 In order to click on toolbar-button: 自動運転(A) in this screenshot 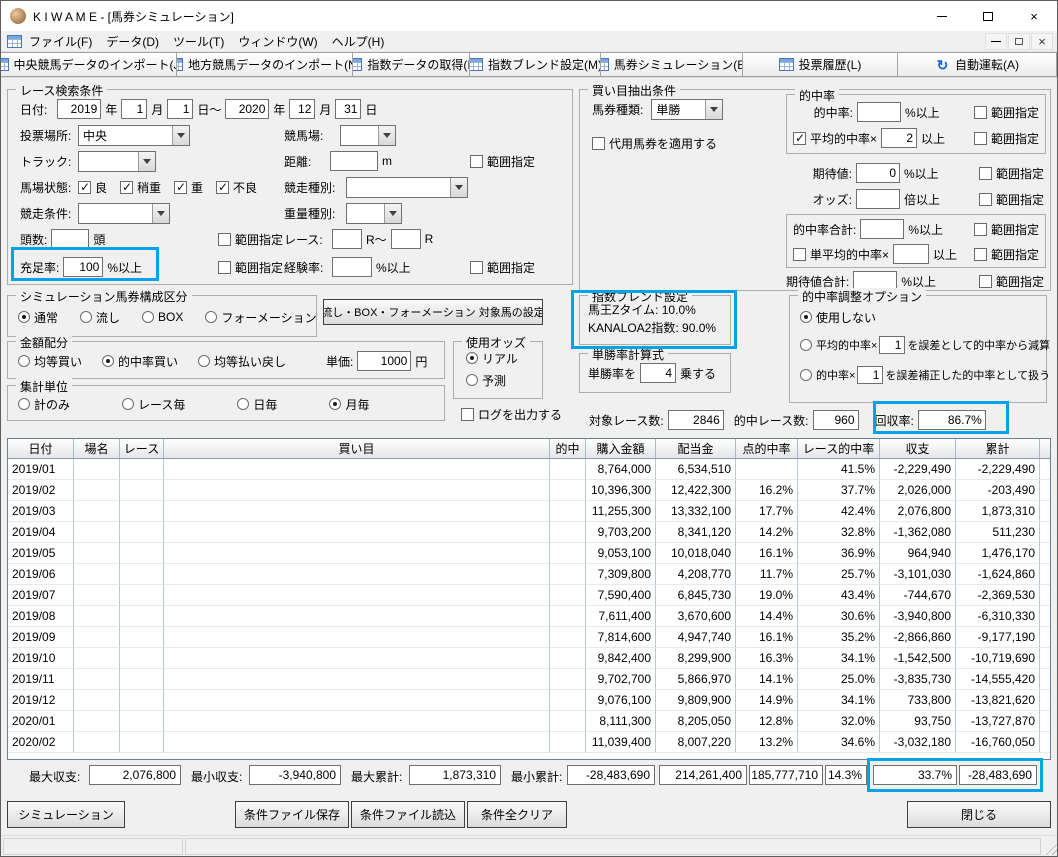, I will do `click(977, 64)`.